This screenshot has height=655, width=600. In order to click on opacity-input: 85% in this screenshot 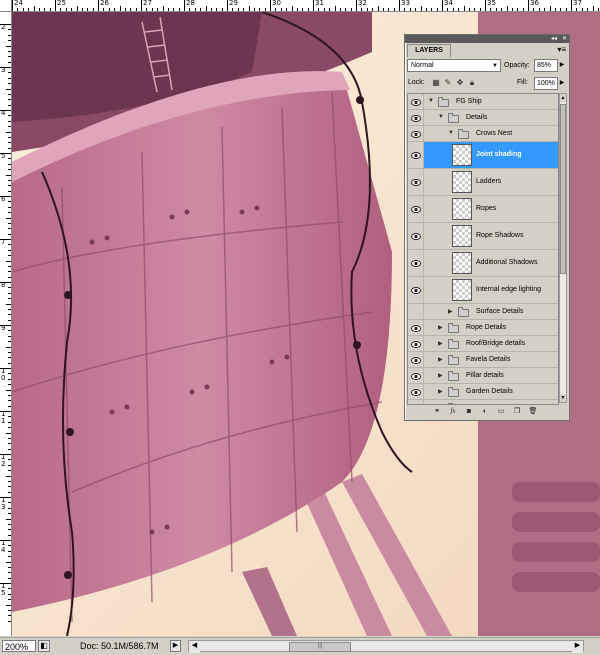, I will do `click(546, 65)`.